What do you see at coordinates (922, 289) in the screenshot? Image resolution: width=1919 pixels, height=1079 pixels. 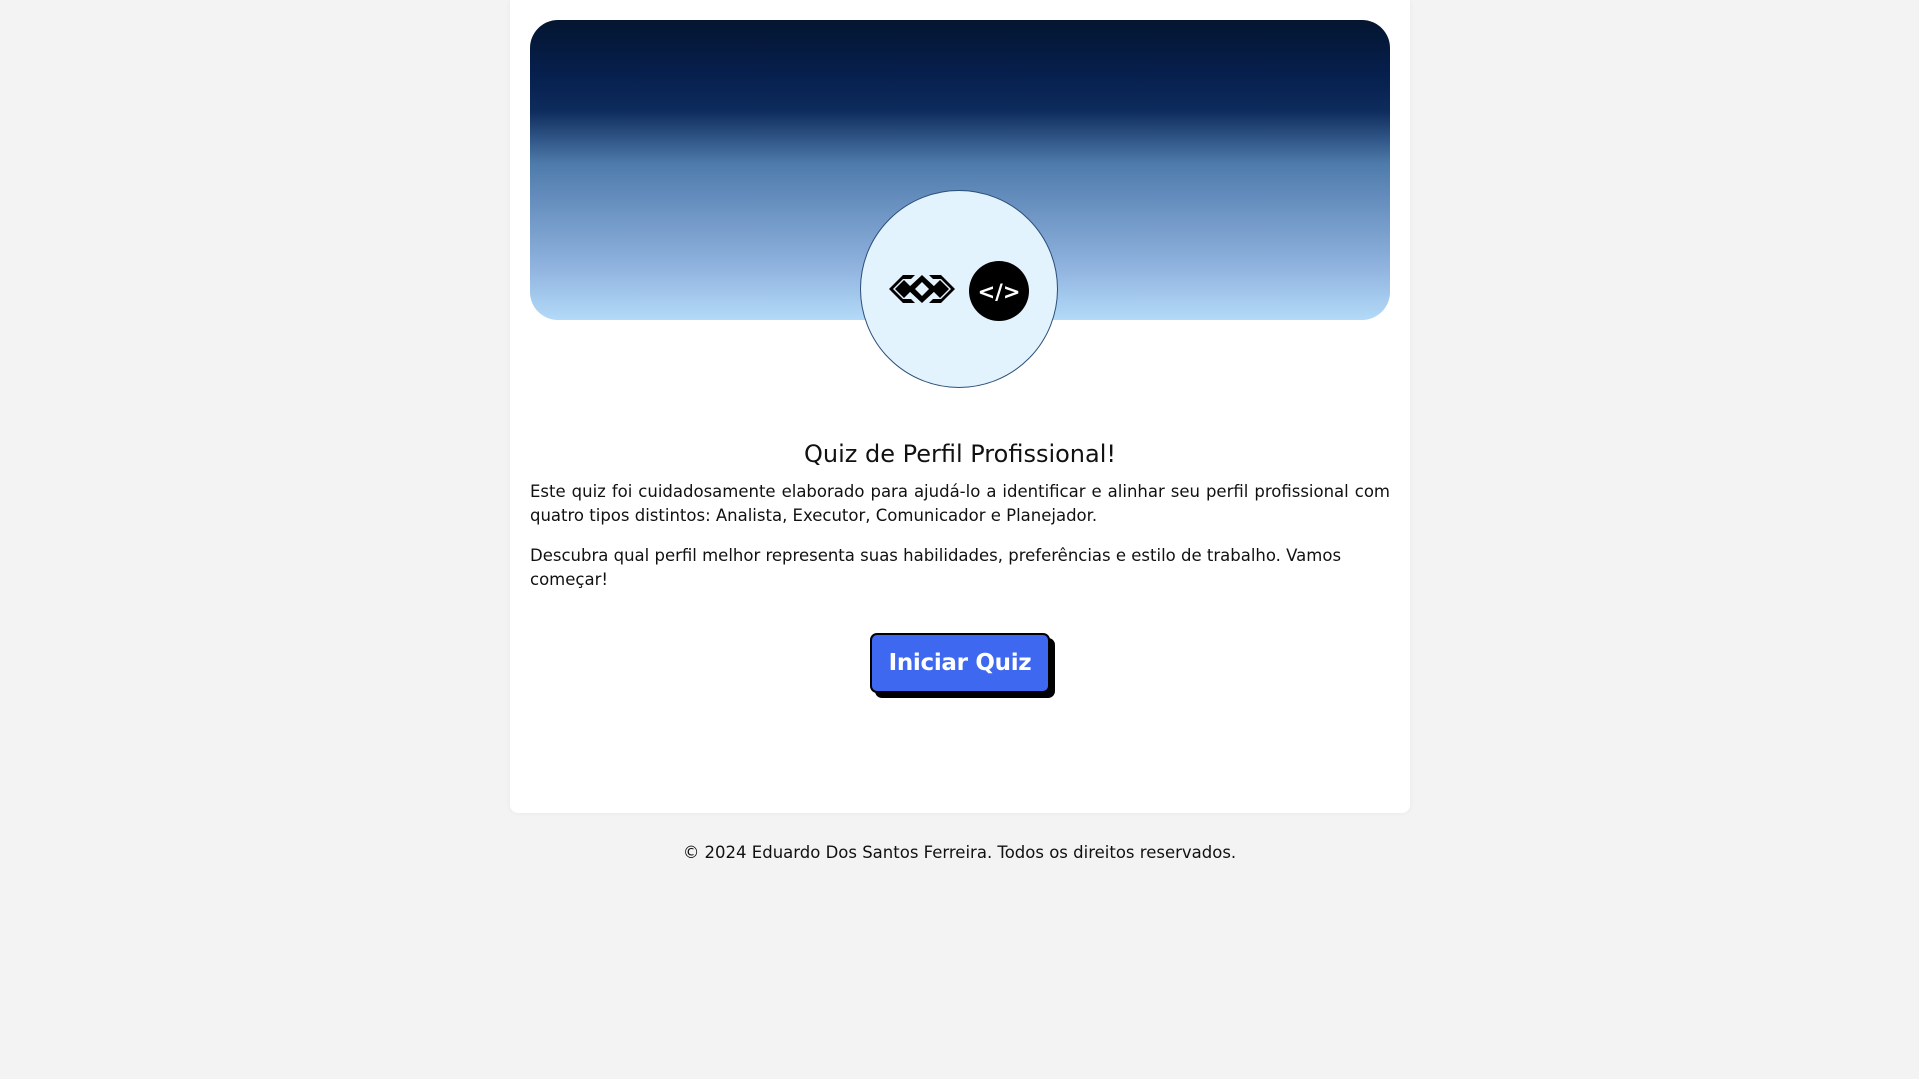 I see `diamonds-logo-icon` at bounding box center [922, 289].